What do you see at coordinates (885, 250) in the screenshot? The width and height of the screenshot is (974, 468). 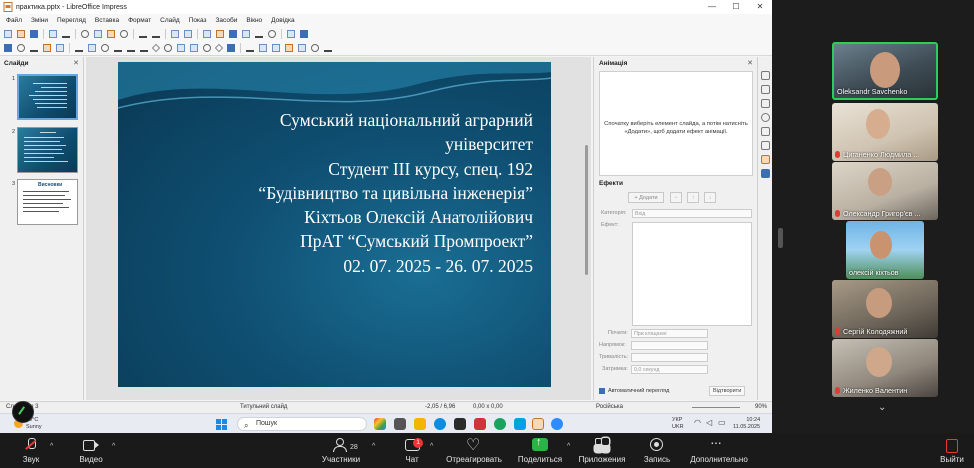 I see `participant-tile: олексій кіхтьов` at bounding box center [885, 250].